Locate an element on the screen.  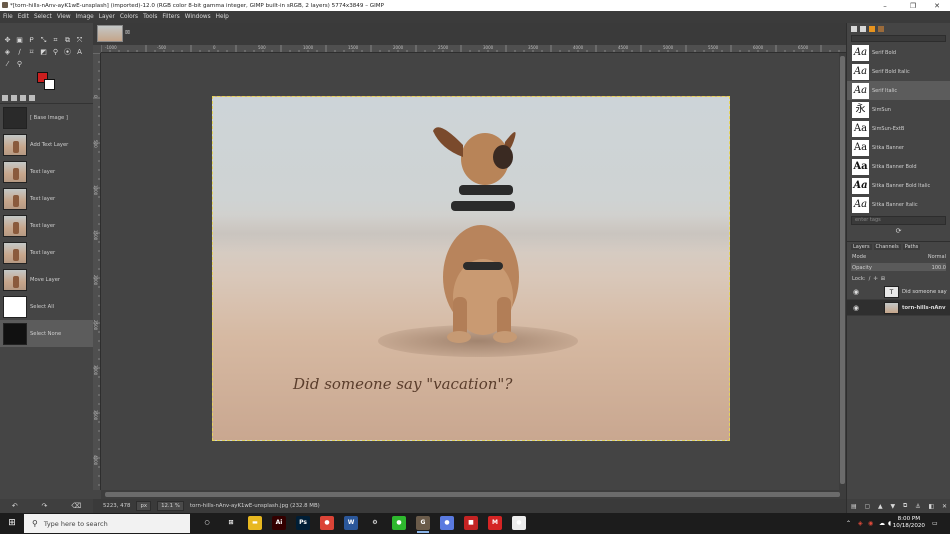
fonts-tab-icon is located at coordinates (881, 28).